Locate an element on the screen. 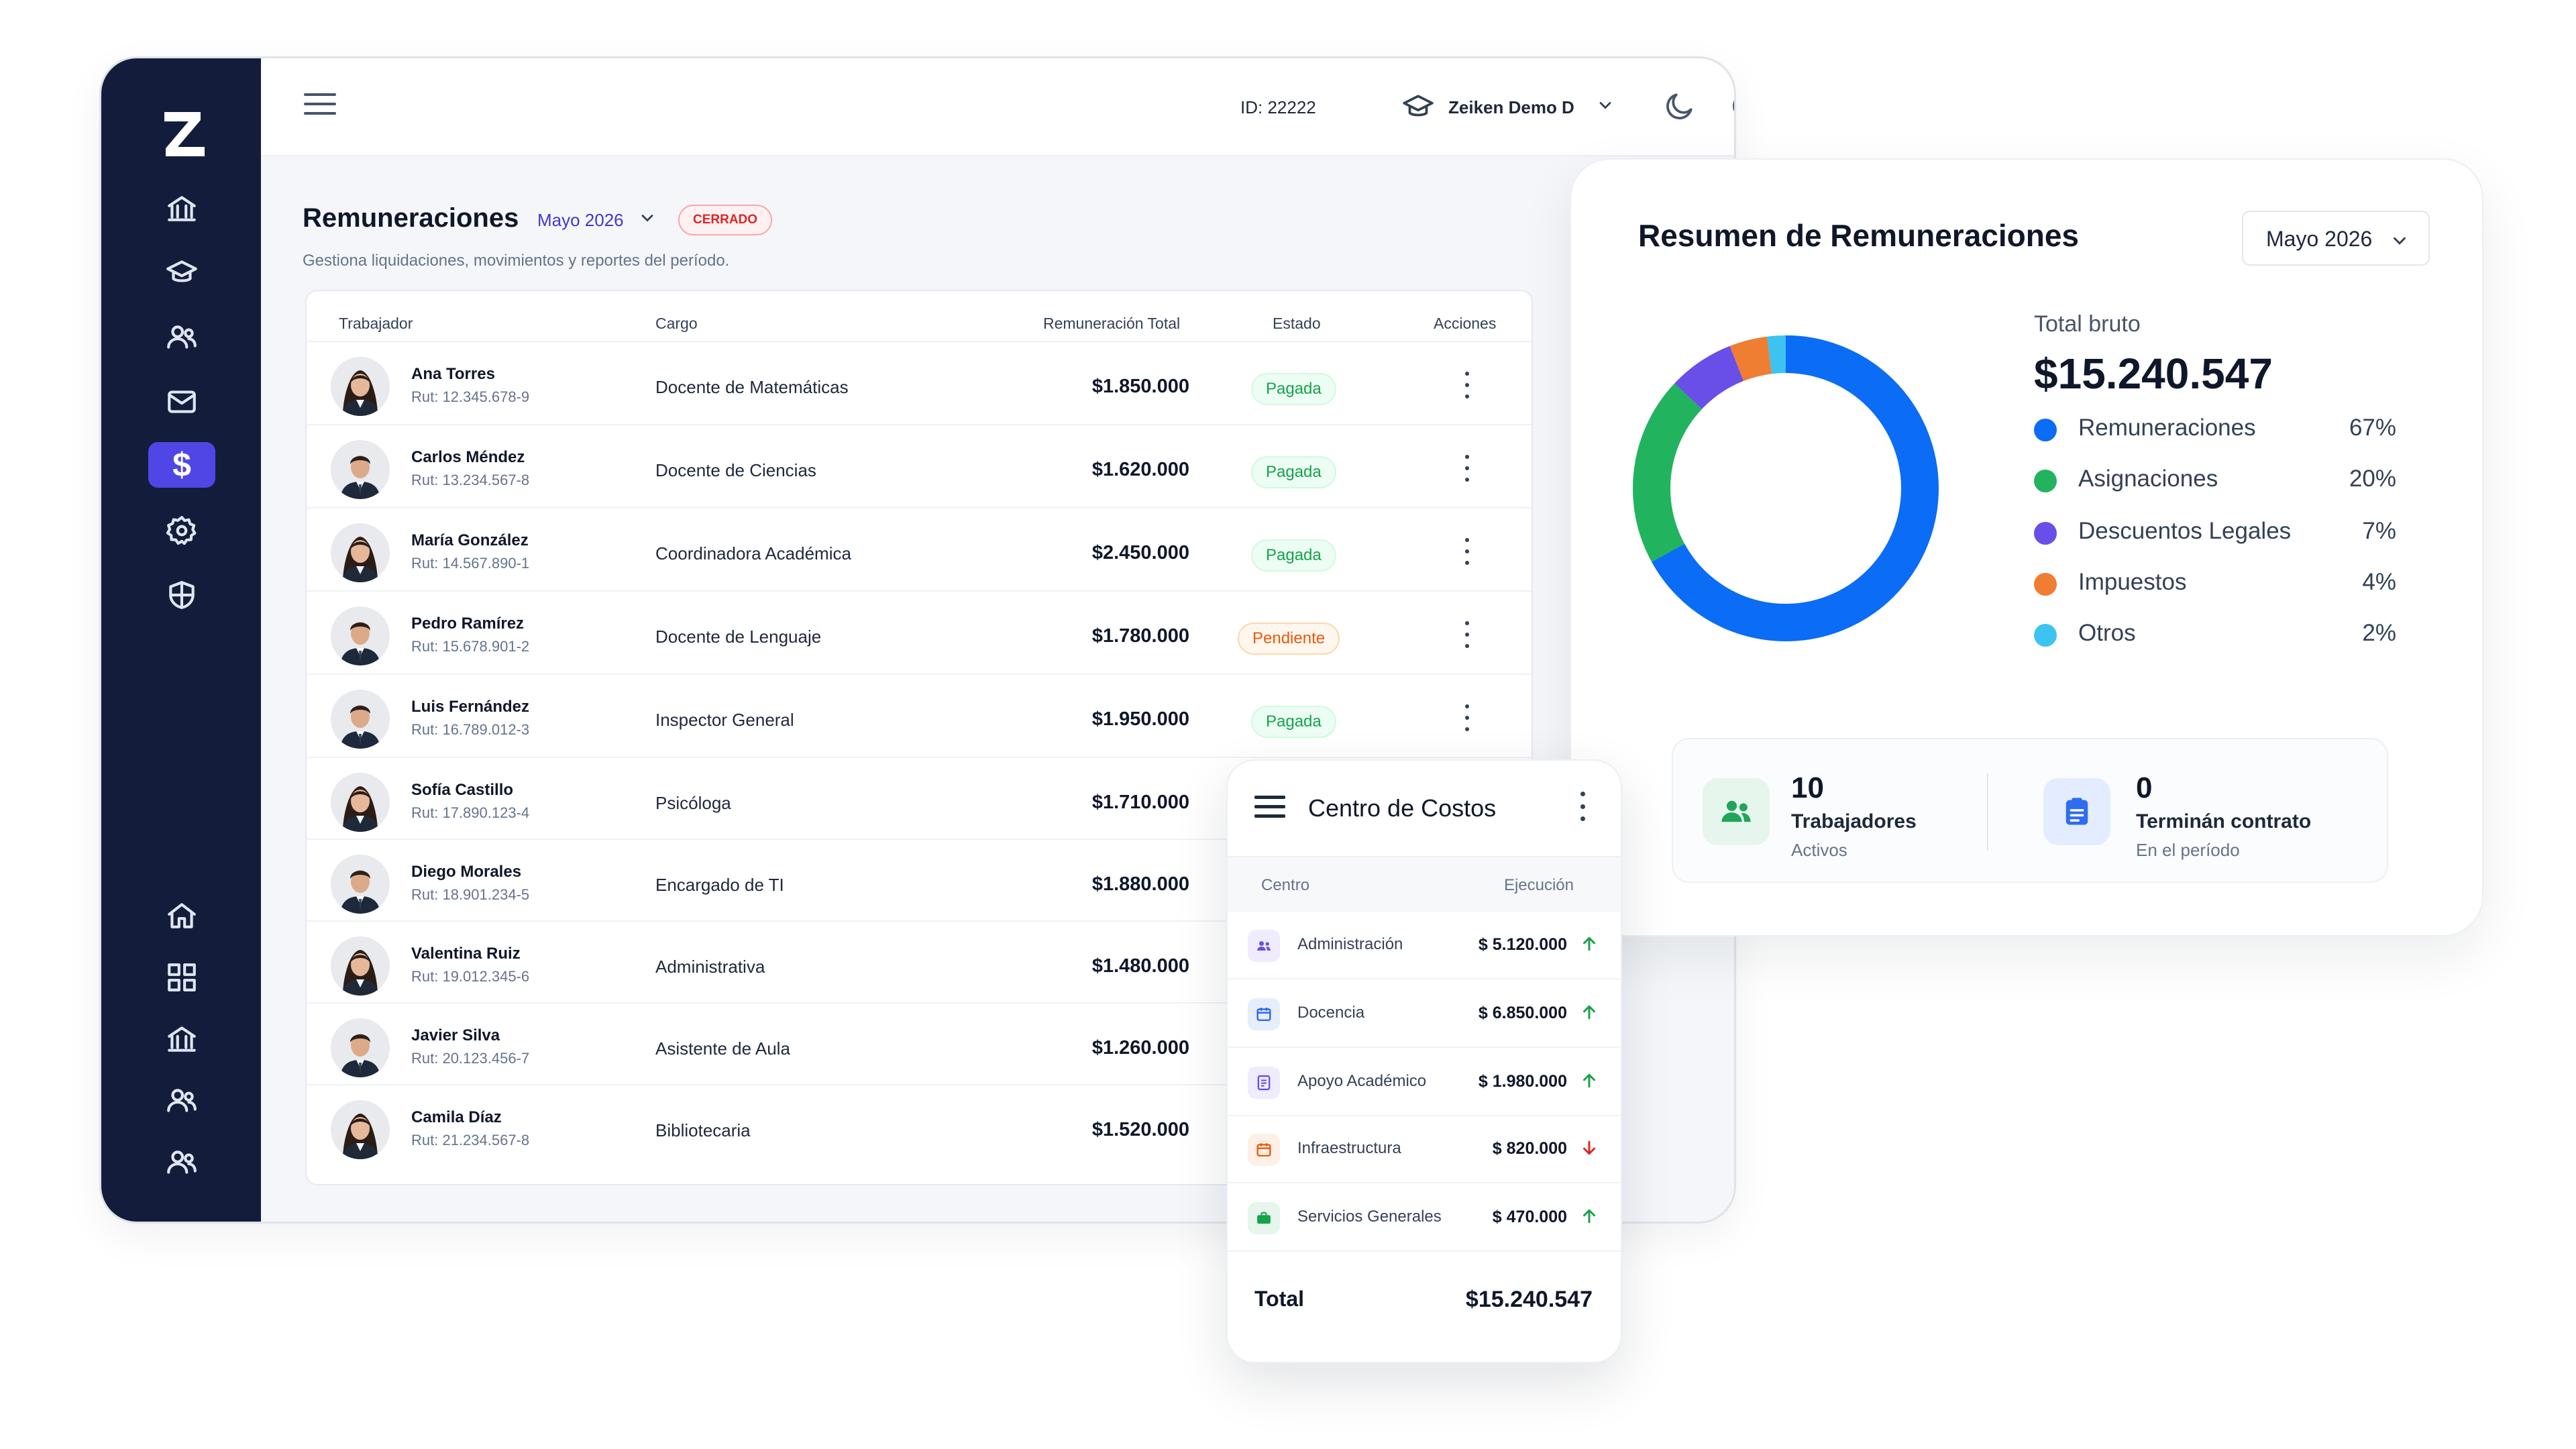 This screenshot has height=1449, width=2576. sidebar-item-dashboard is located at coordinates (181, 977).